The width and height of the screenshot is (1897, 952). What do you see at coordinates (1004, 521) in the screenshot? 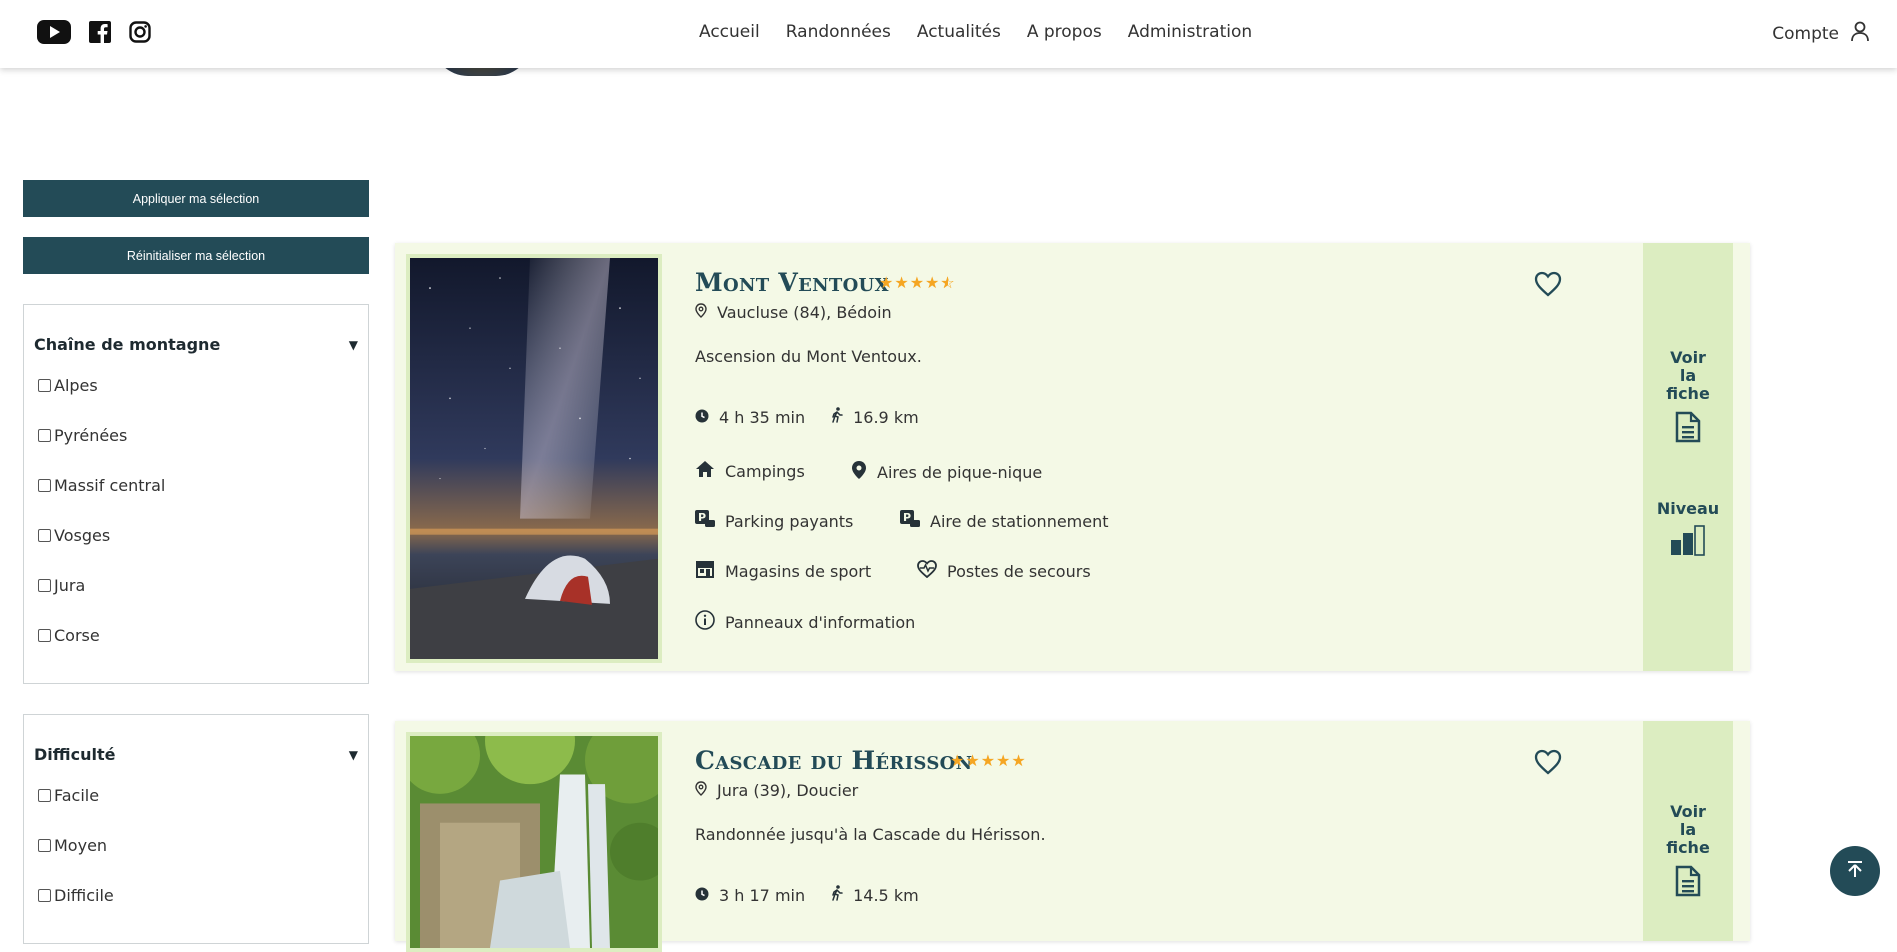
I see `feature-item: P Aire de stationnement` at bounding box center [1004, 521].